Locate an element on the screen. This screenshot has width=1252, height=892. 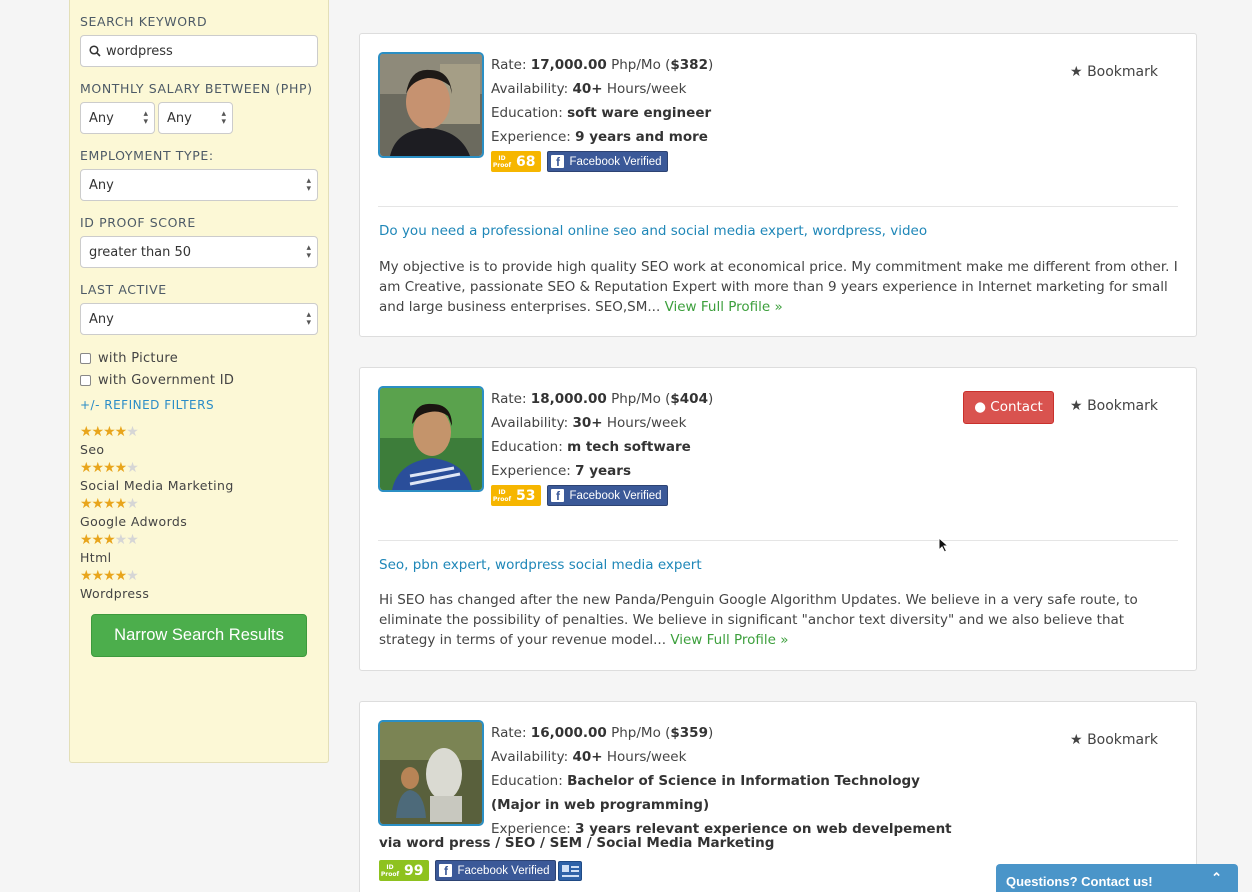
badges: ID Proof 99 f Facebook Verified is located at coordinates (480, 870).